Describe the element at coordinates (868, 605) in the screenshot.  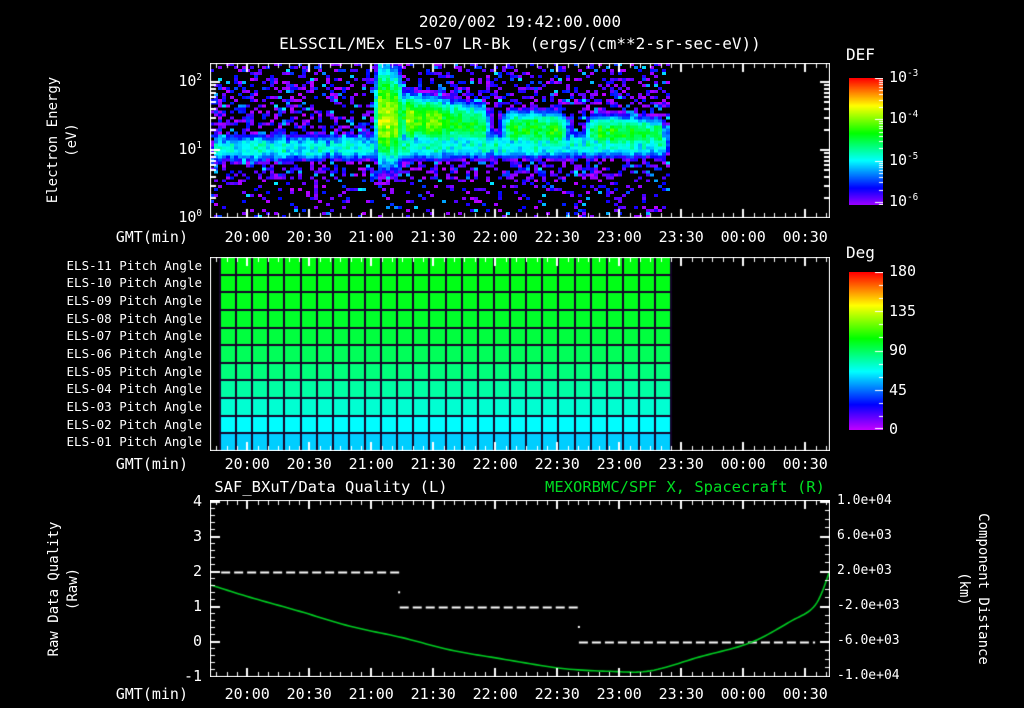
I see `distance-axis-tick-label: -2.0e+03` at that location.